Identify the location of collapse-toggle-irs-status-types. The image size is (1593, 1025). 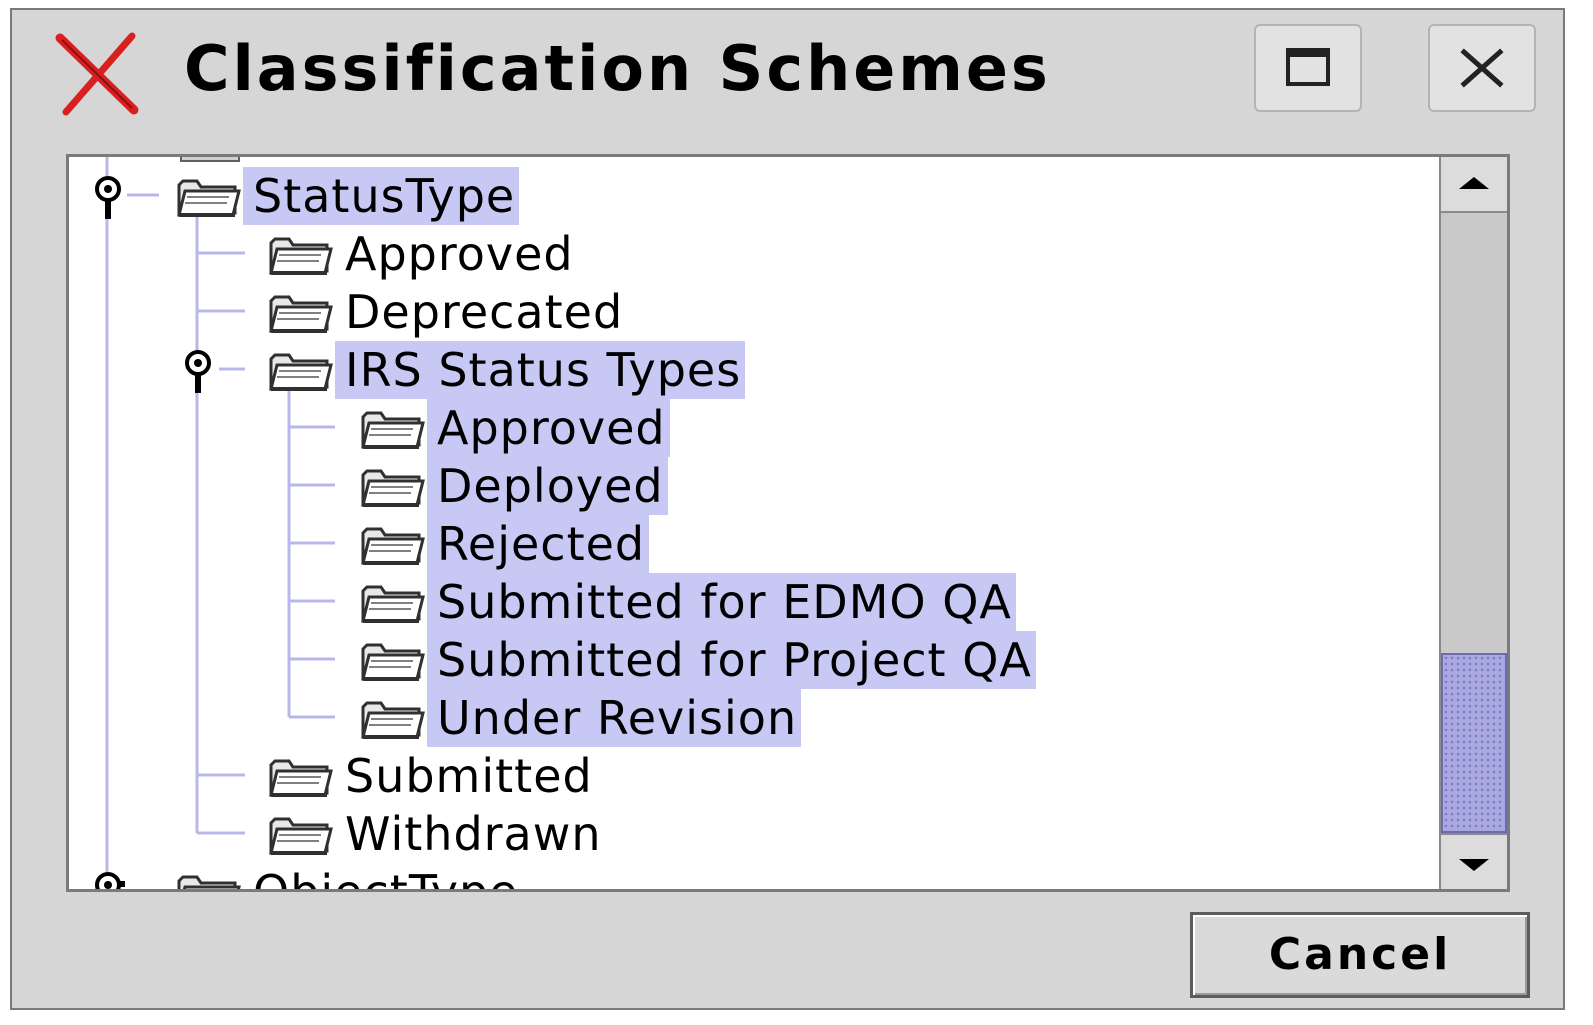
(198, 373).